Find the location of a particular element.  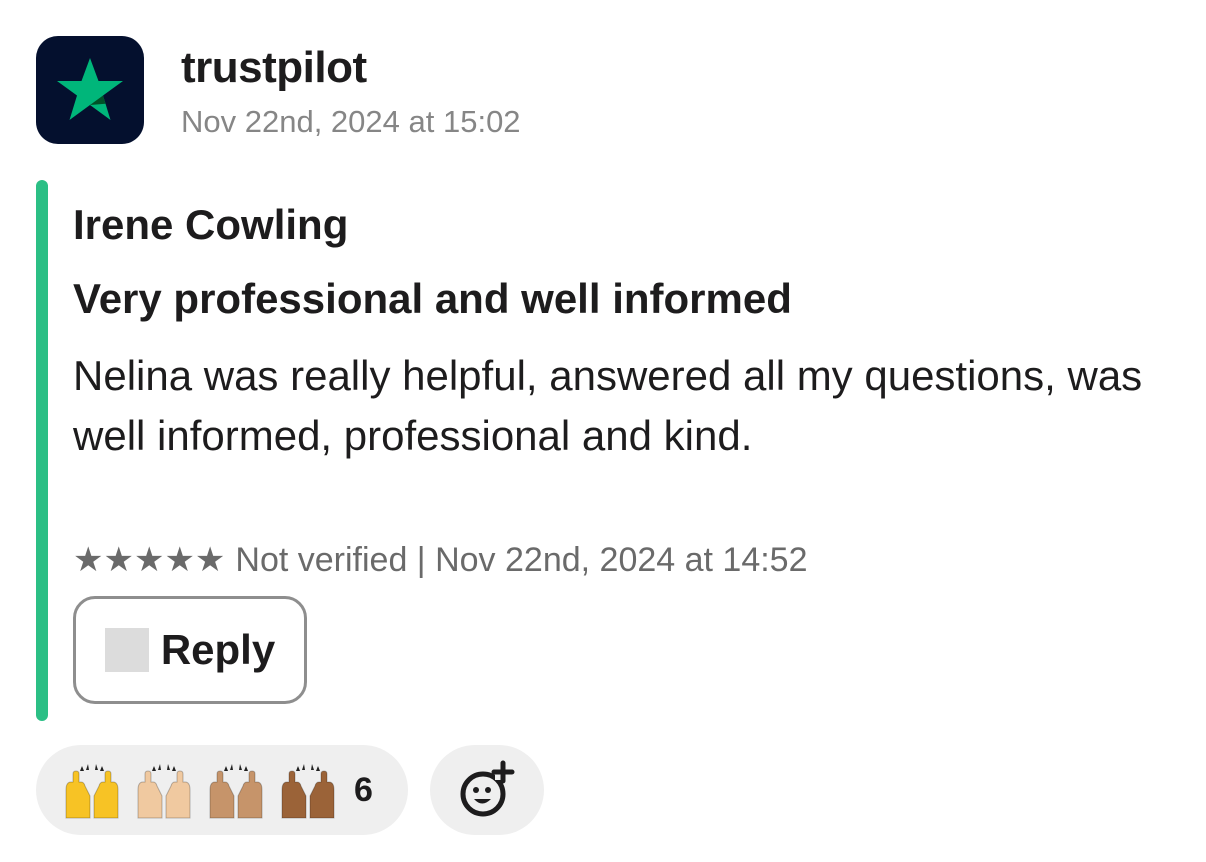

reaction-count: 6 is located at coordinates (363, 789).